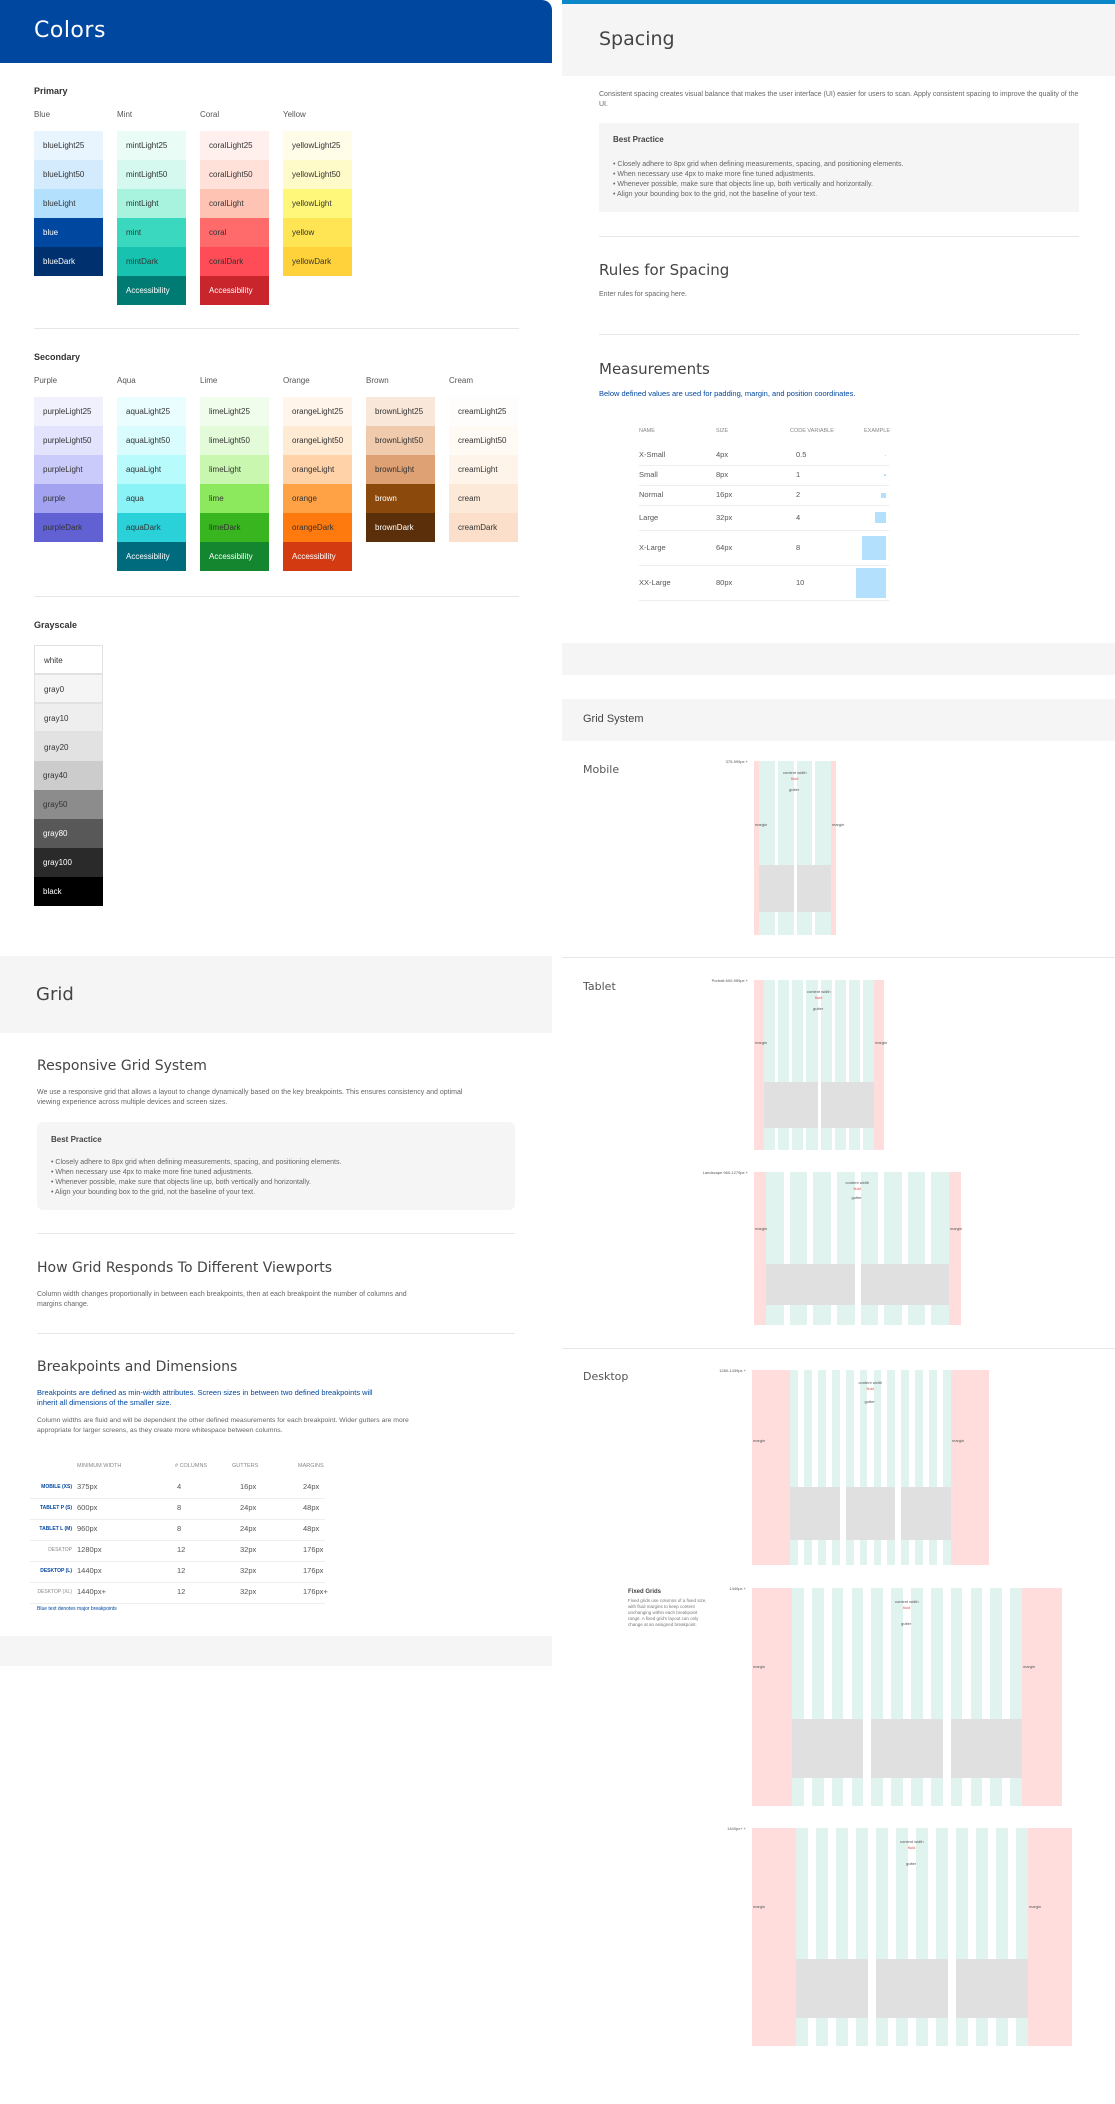 This screenshot has height=2104, width=1115. I want to click on color-swatch: mintLight50, so click(151, 174).